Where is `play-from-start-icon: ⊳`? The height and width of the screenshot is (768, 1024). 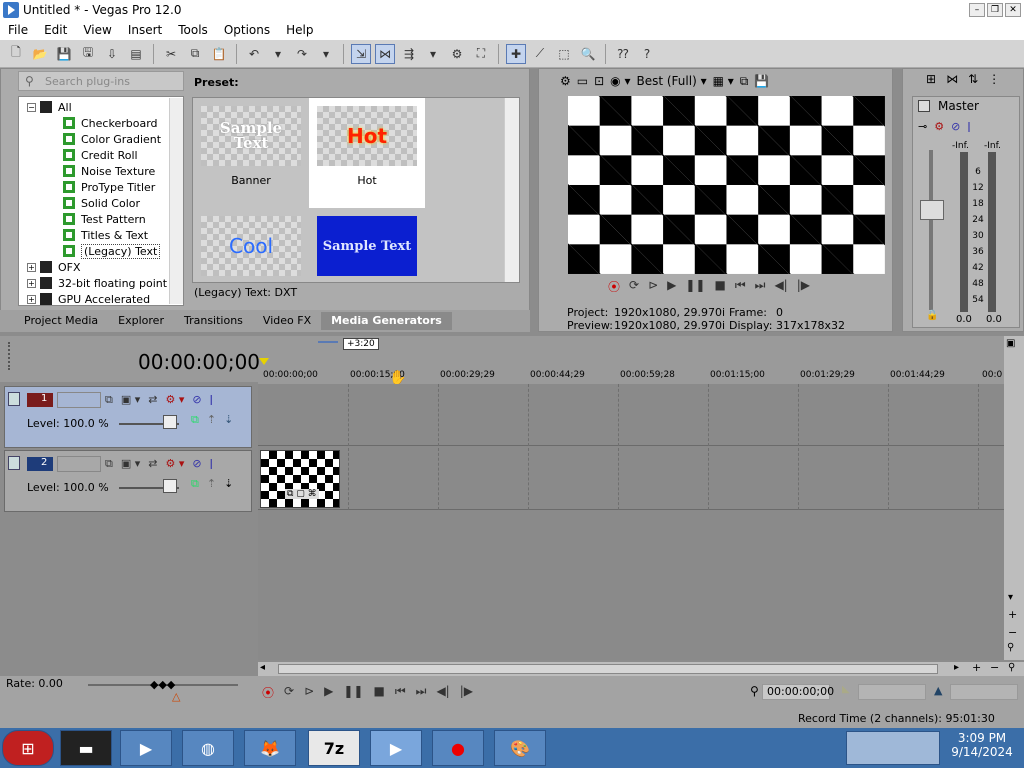 play-from-start-icon: ⊳ is located at coordinates (653, 286).